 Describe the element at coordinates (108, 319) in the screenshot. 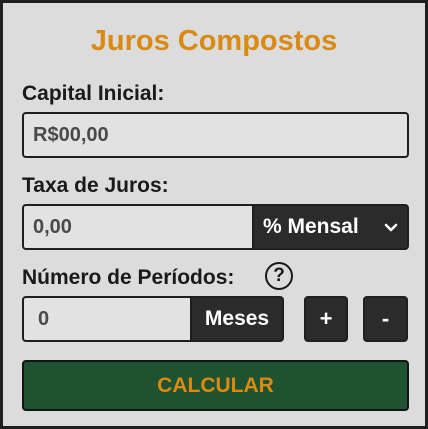

I see `periodos-input: 0` at that location.